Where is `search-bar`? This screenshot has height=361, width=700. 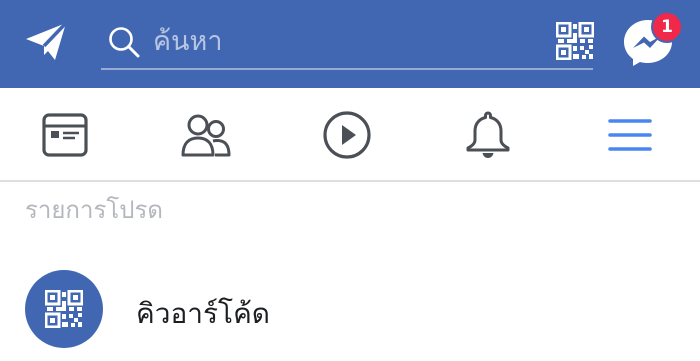
search-bar is located at coordinates (347, 42).